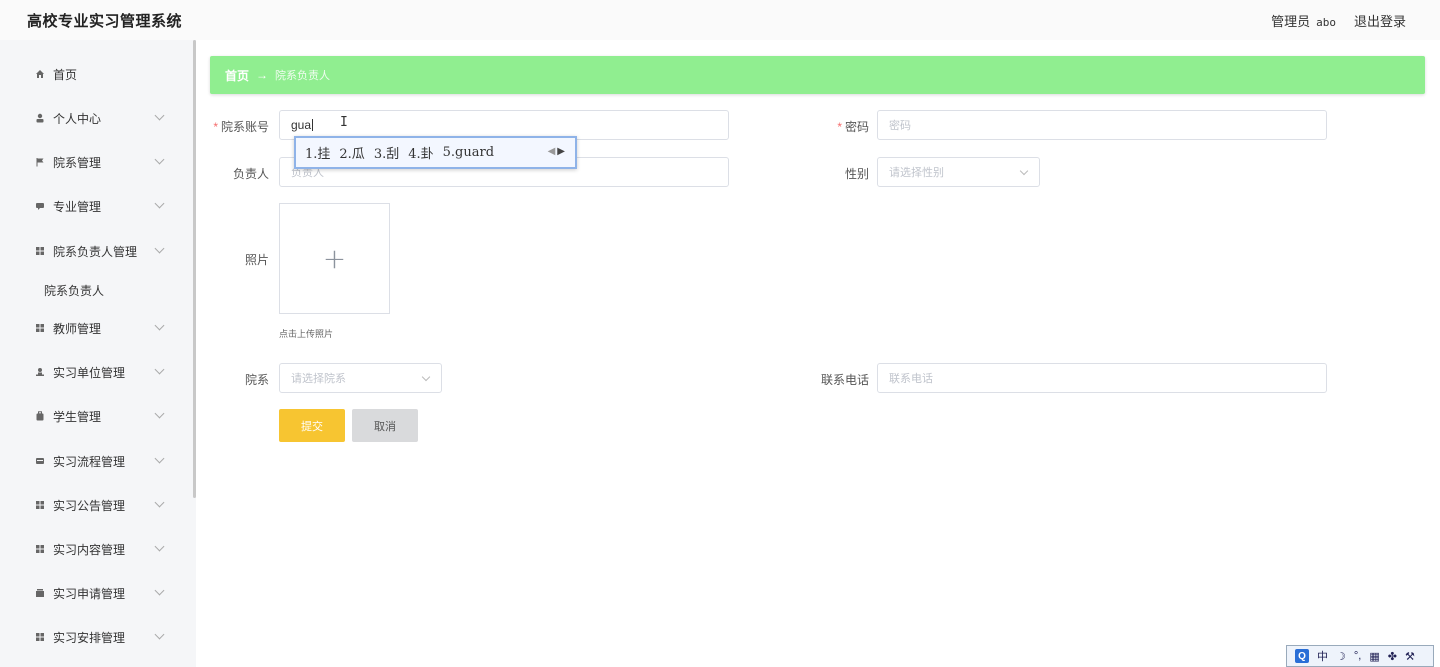 This screenshot has height=667, width=1440. I want to click on user-icon, so click(39, 118).